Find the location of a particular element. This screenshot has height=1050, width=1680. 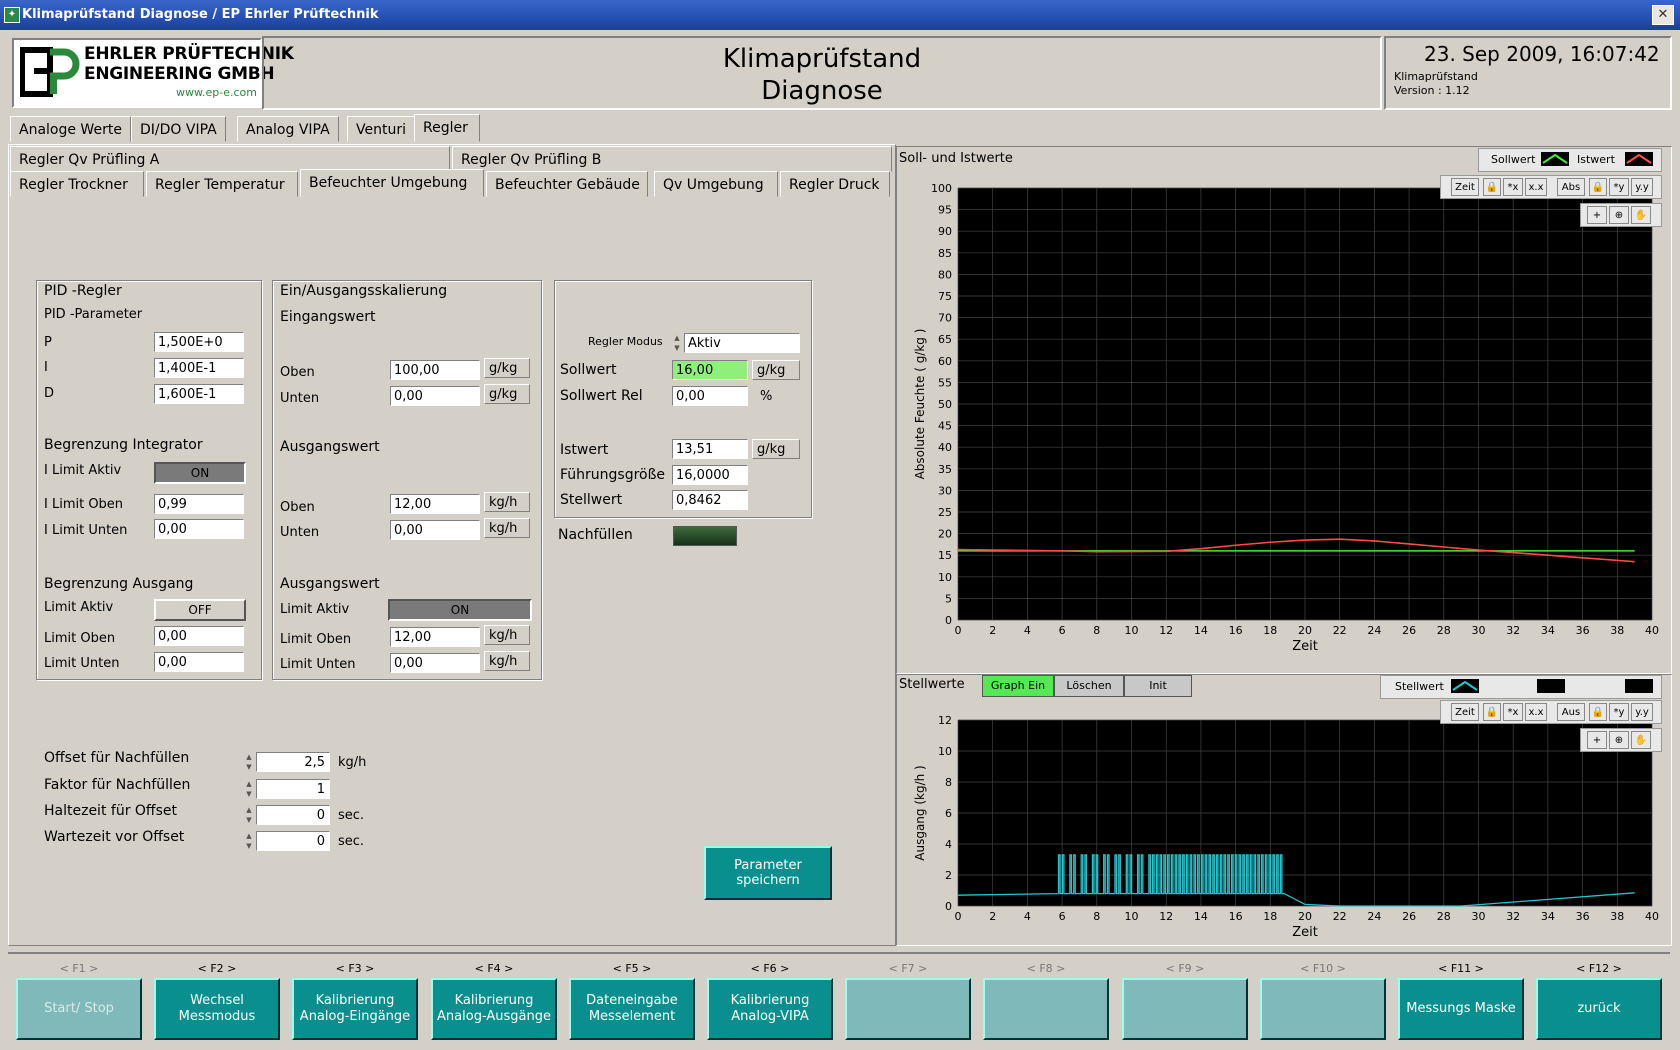

tab-venturi: Venturi is located at coordinates (381, 129).